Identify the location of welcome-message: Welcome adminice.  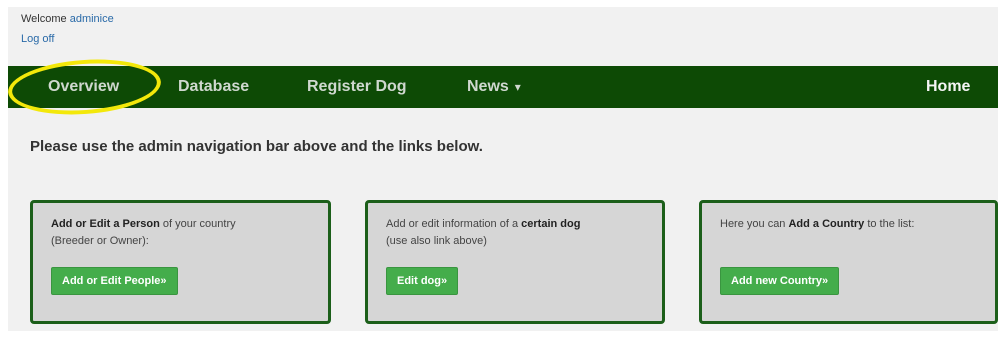
(67, 19).